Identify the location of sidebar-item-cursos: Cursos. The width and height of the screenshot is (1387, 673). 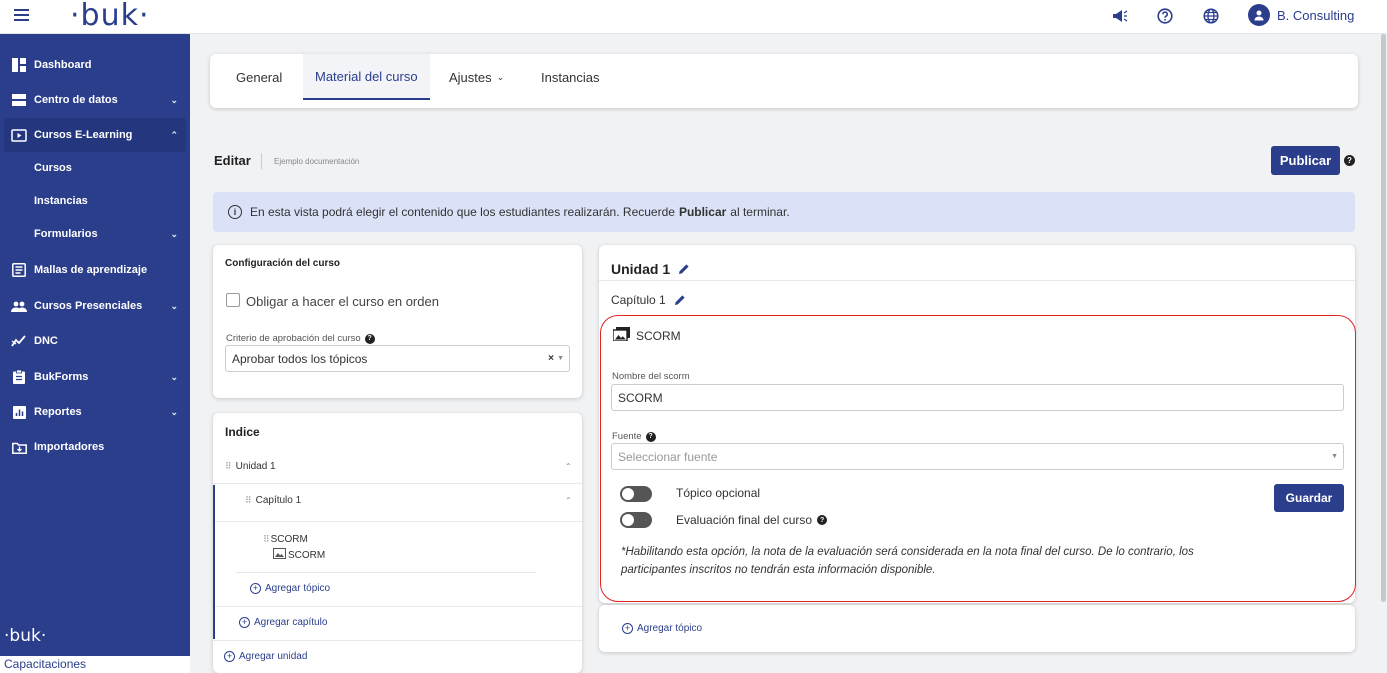
(95, 168).